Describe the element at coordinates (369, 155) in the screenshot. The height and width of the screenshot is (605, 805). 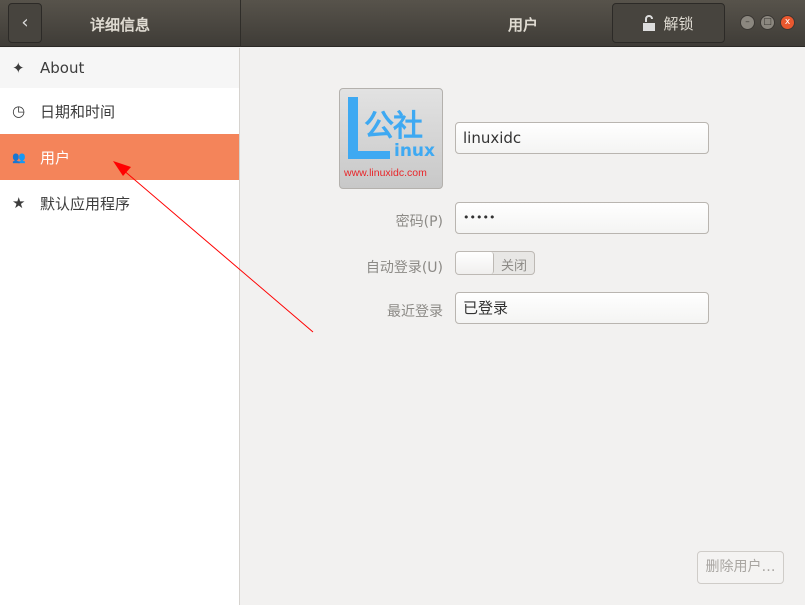
I see `logo-l-foot` at that location.